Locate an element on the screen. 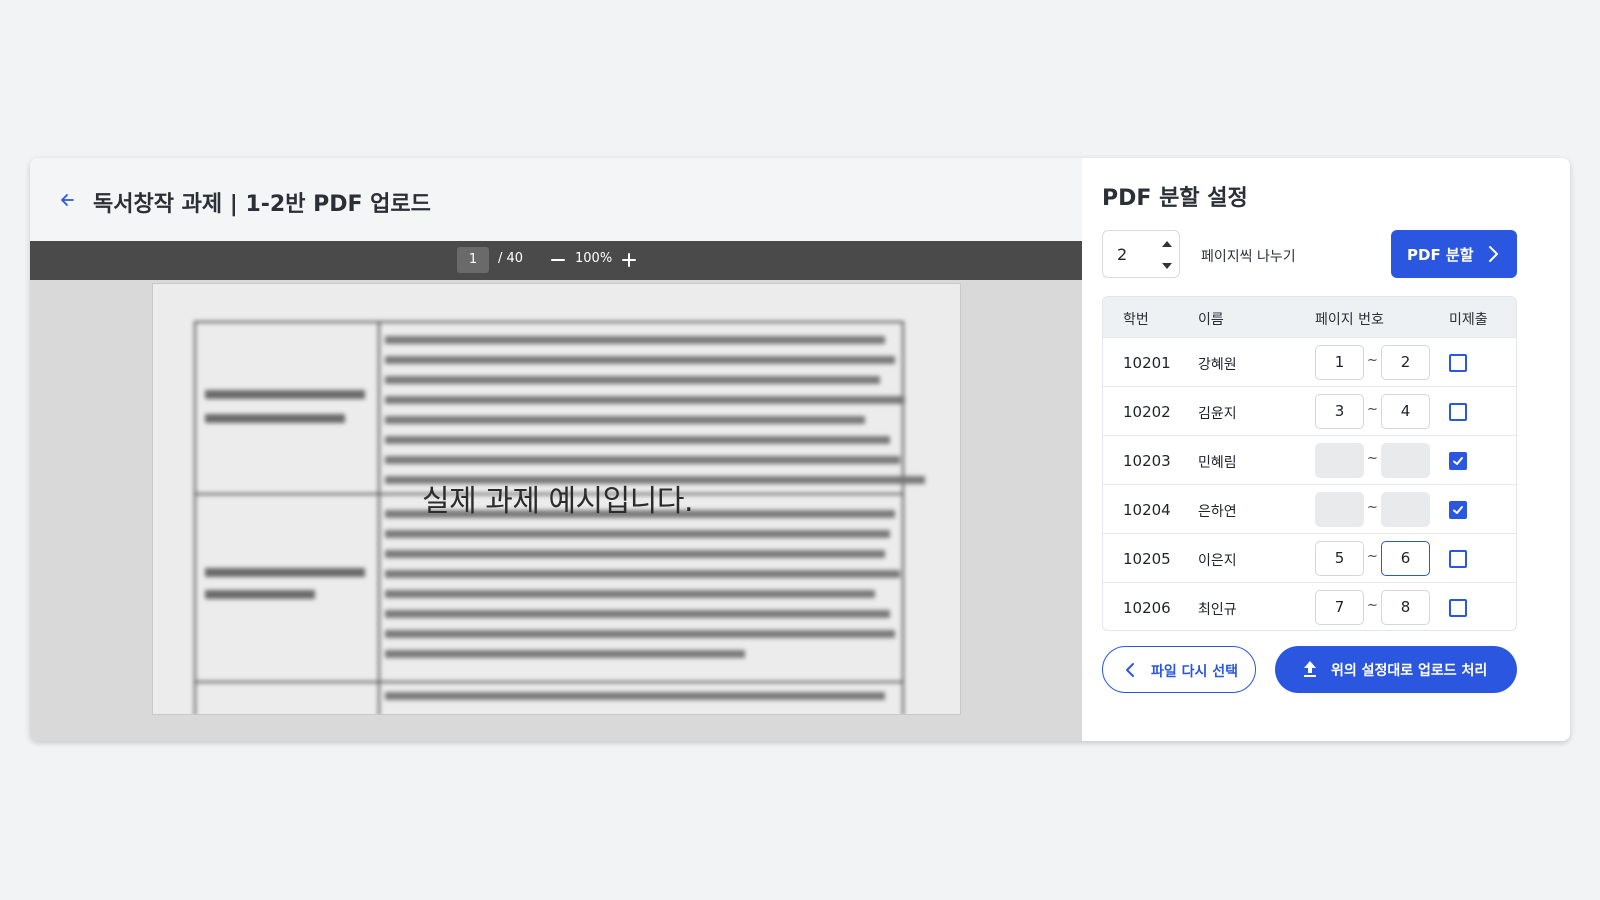 The height and width of the screenshot is (900, 1600). student-id: 10204 is located at coordinates (1147, 510).